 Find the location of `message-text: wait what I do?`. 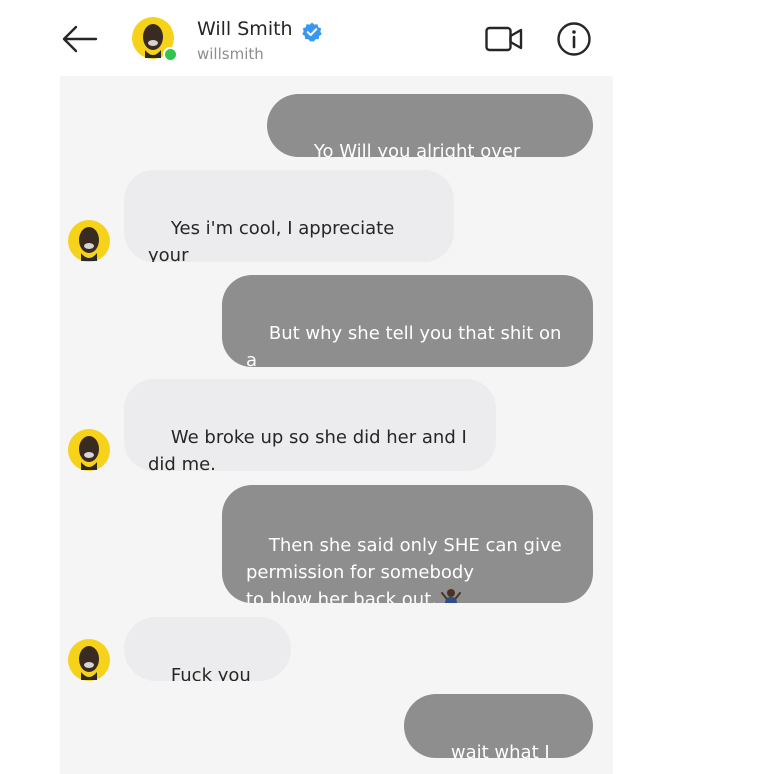

message-text: wait what I do? is located at coordinates (500, 750).